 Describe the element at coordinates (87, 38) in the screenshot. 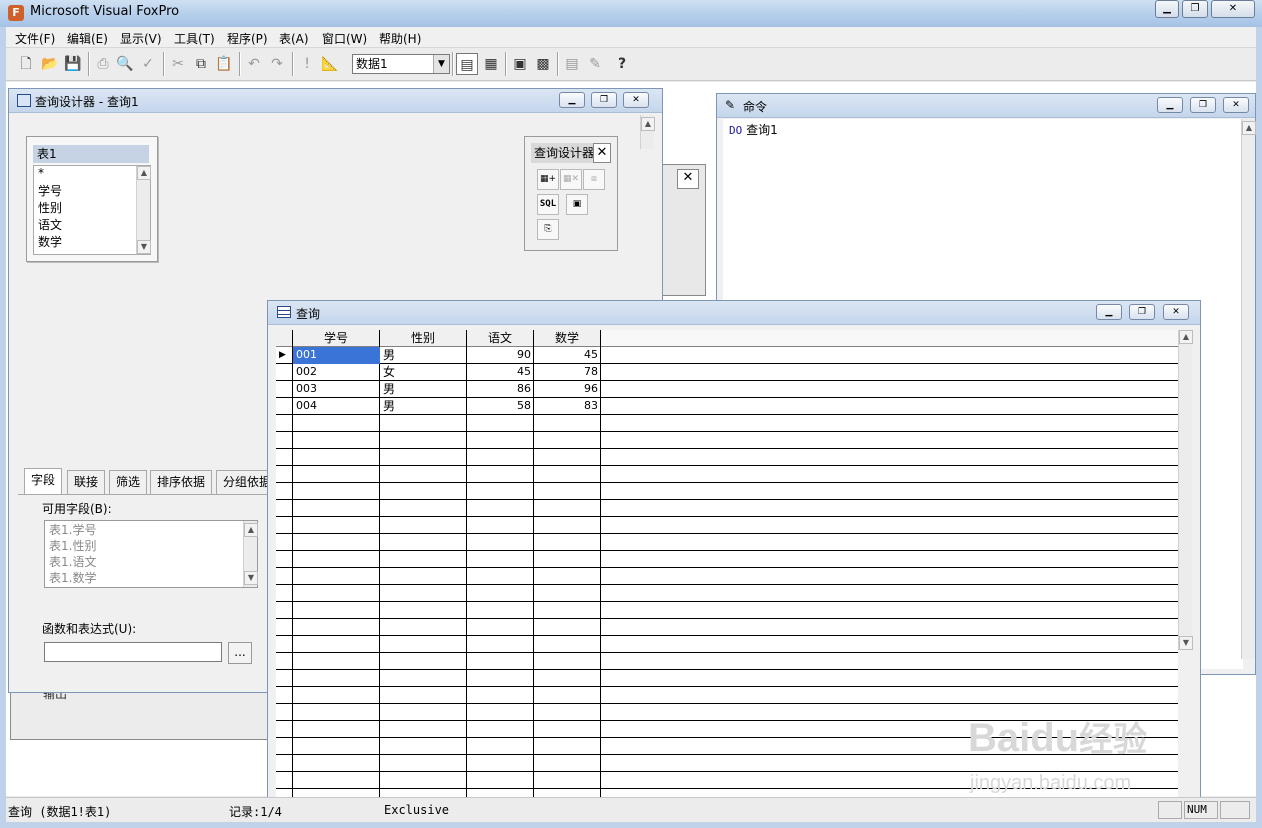

I see `menu-edit: 编辑(E)` at that location.